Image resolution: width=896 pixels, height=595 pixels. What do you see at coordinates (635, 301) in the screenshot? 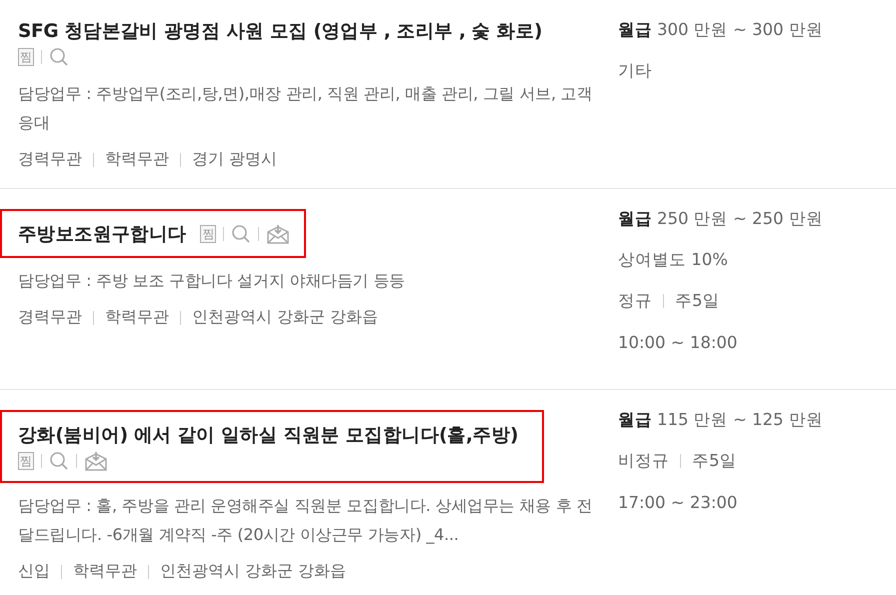
I see `job-detail: 정규` at bounding box center [635, 301].